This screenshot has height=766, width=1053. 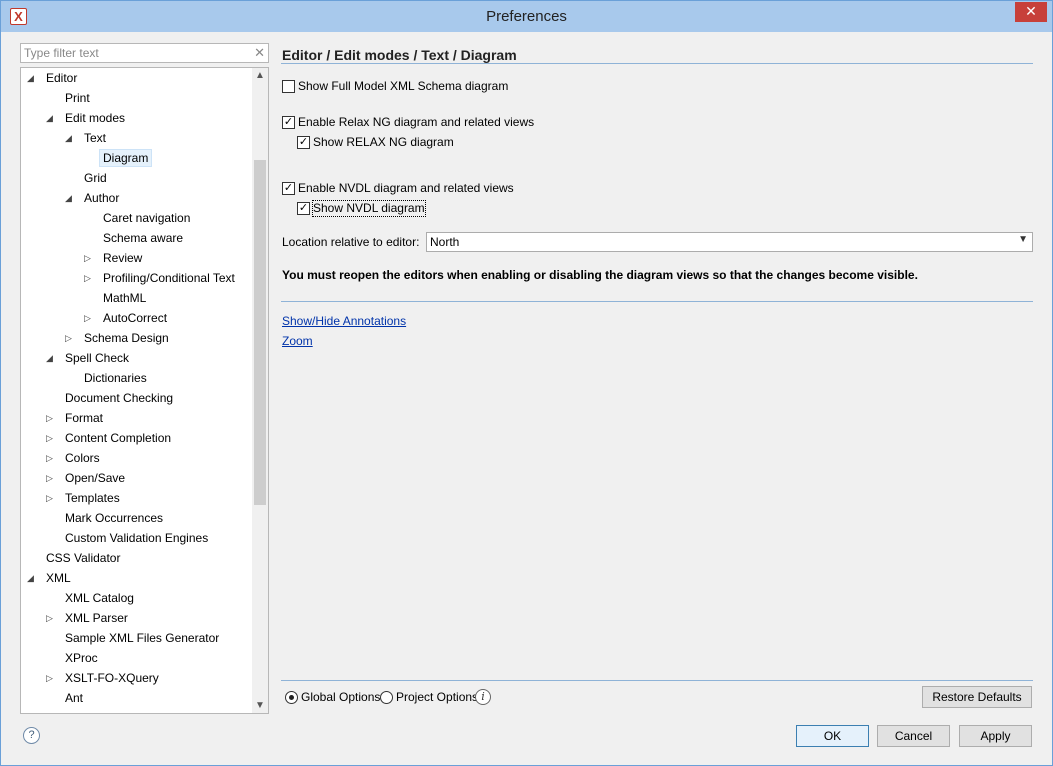 I want to click on ok-button: OK, so click(x=832, y=736).